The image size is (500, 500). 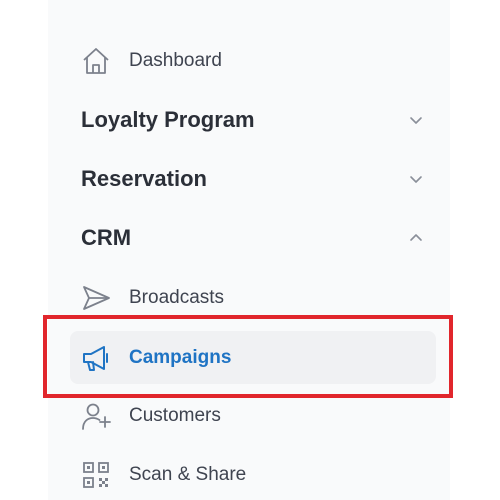 What do you see at coordinates (106, 237) in the screenshot?
I see `section-label: CRM` at bounding box center [106, 237].